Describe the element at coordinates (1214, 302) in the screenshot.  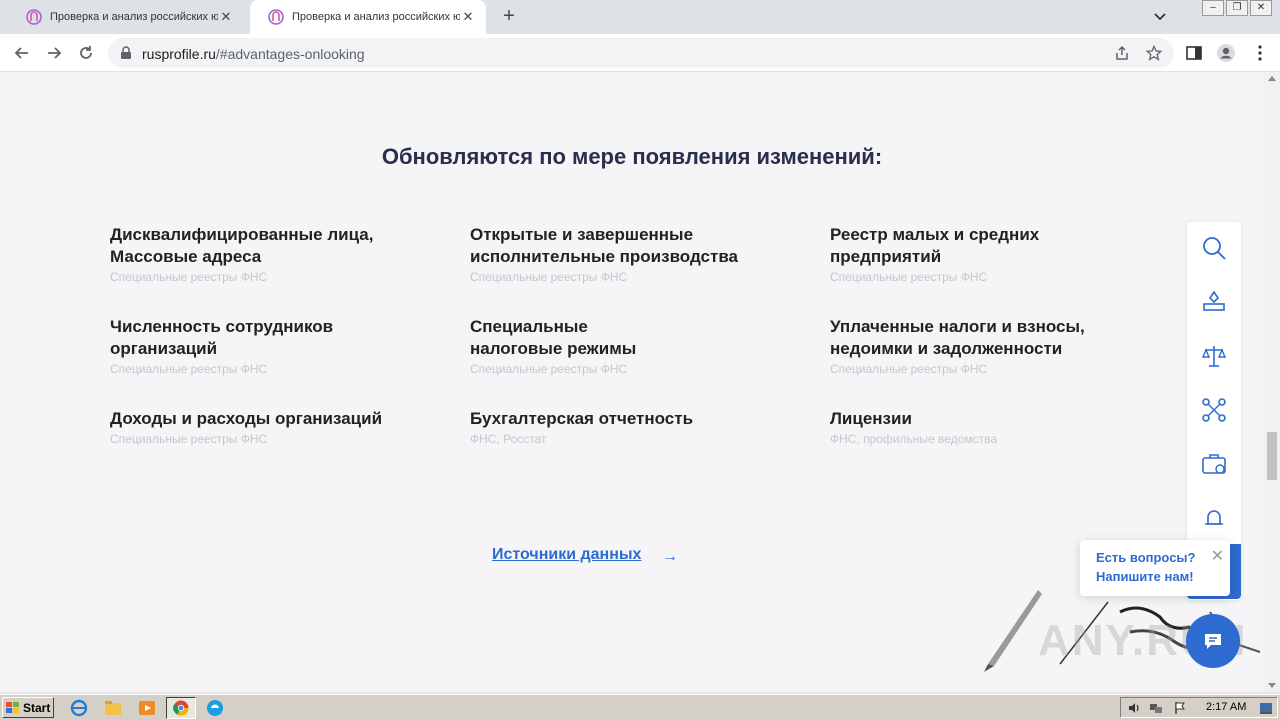
I see `organization-icon` at that location.